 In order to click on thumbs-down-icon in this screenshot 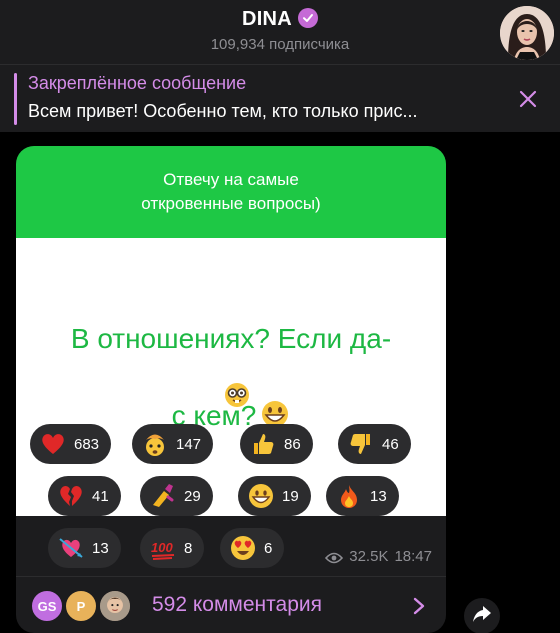, I will do `click(361, 444)`.